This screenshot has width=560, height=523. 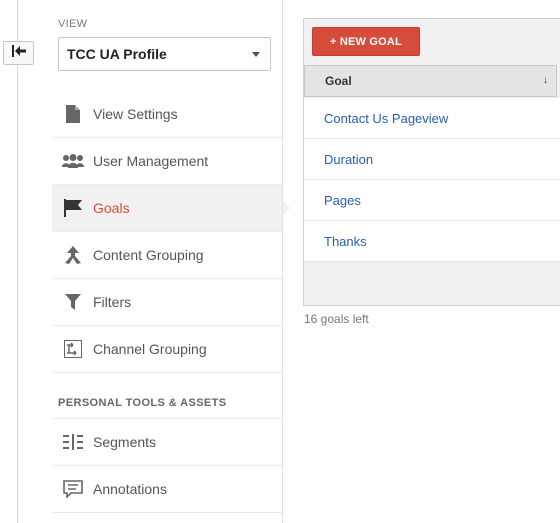 I want to click on goal-link: Duration, so click(x=348, y=159).